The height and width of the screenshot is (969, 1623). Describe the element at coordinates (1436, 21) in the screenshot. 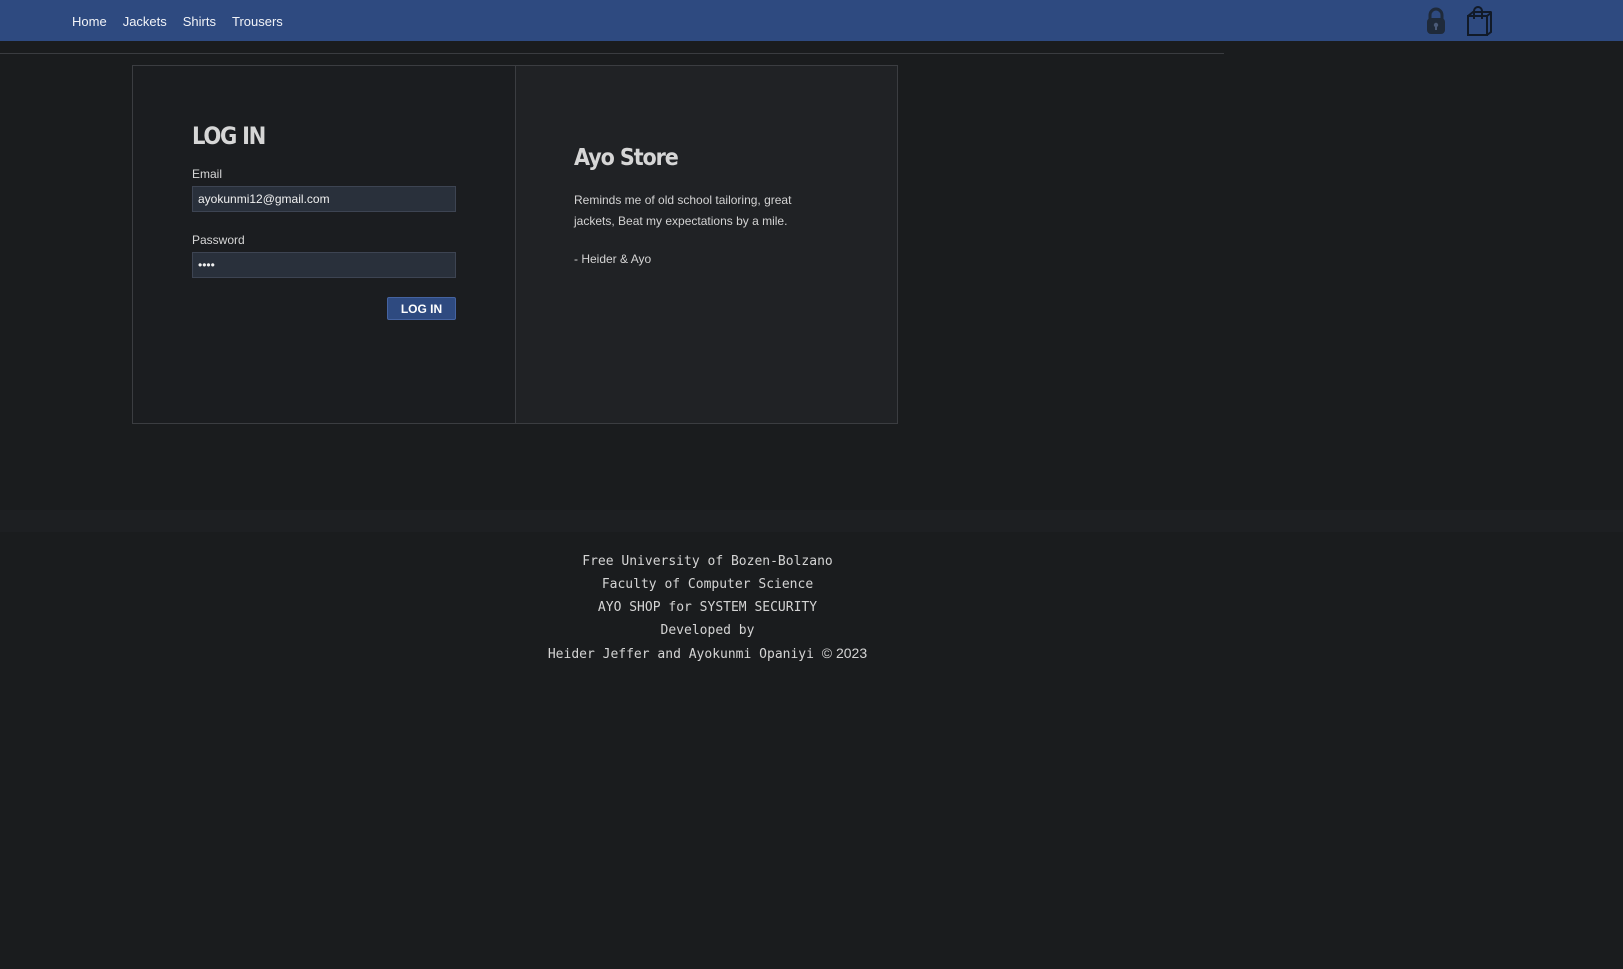

I see `lock-icon` at that location.